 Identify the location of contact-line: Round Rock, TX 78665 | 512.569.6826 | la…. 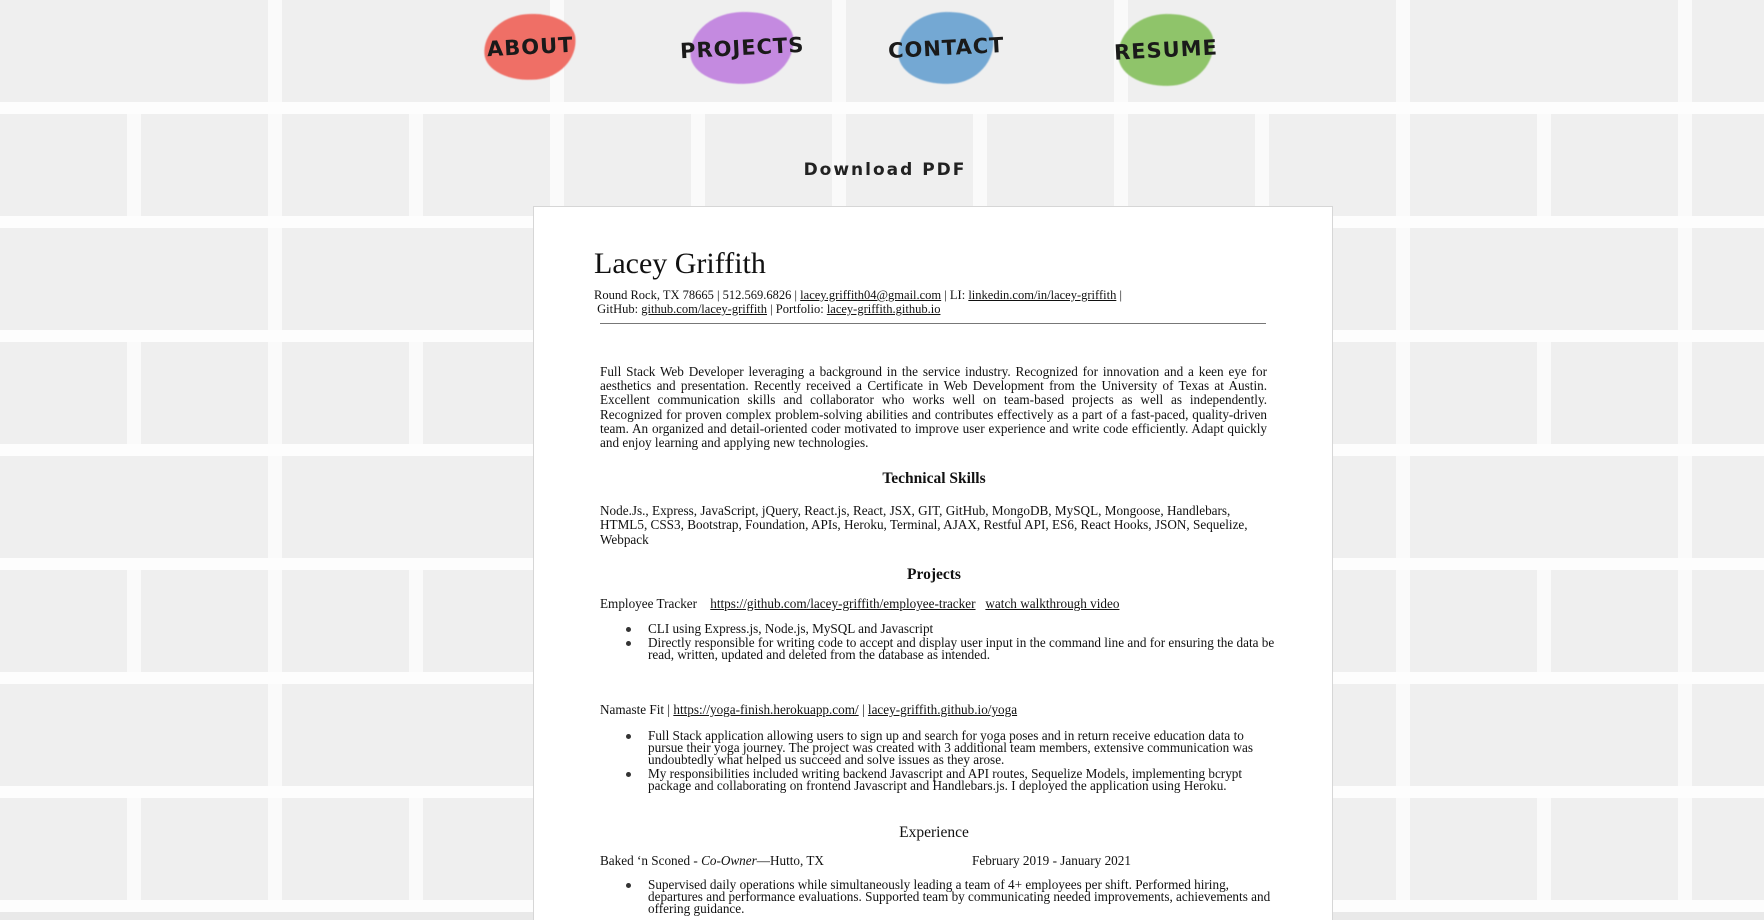
(904, 302).